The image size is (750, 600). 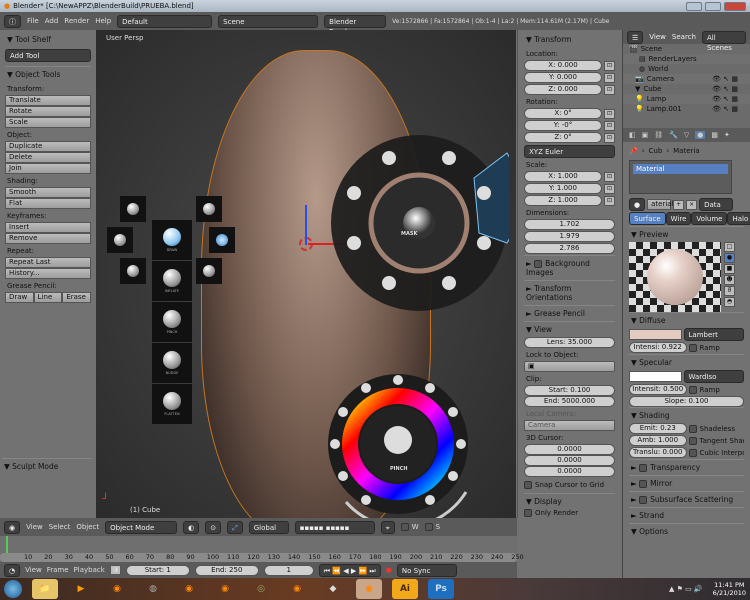 What do you see at coordinates (334, 527) in the screenshot?
I see `layers-grid: ▪▪▪▪▪ ▪▪▪▪▪` at bounding box center [334, 527].